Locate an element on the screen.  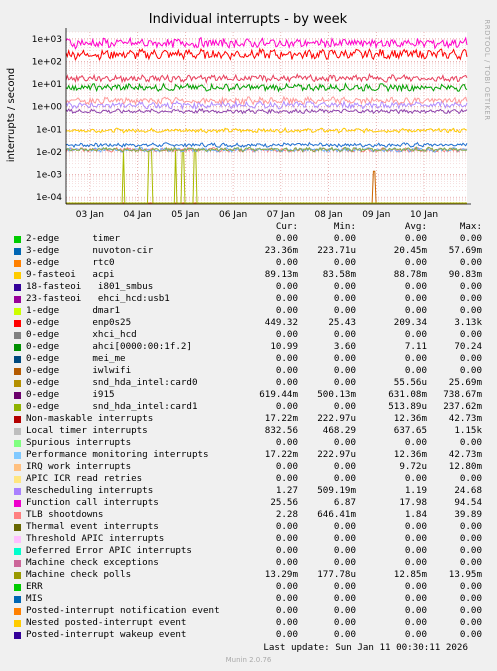
legend-avg: 17.98 is located at coordinates (413, 502).